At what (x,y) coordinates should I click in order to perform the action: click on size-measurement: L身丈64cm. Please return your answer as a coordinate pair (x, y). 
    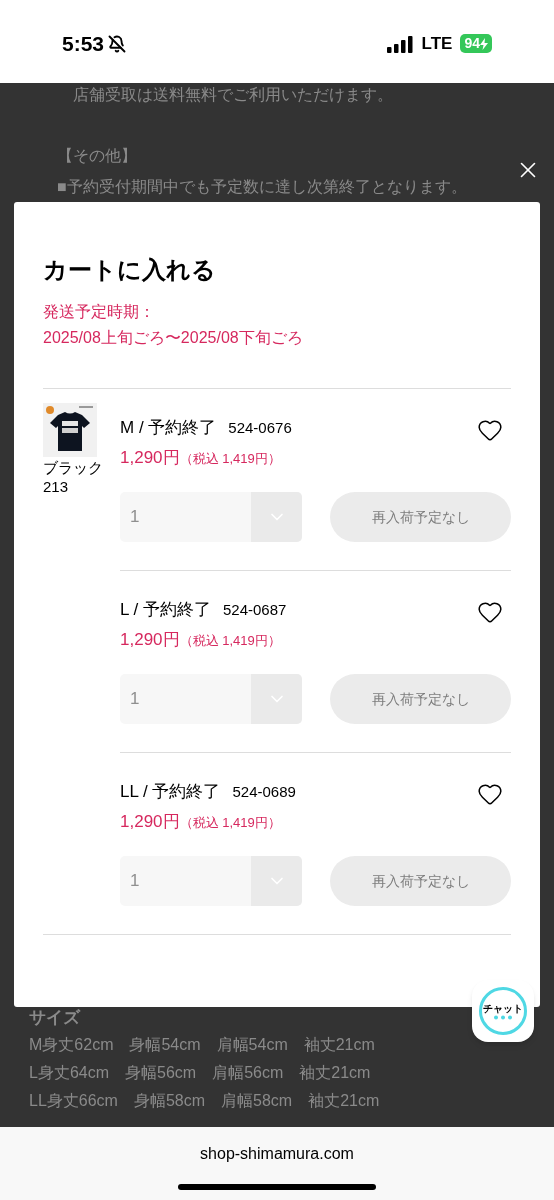
    Looking at the image, I should click on (69, 1072).